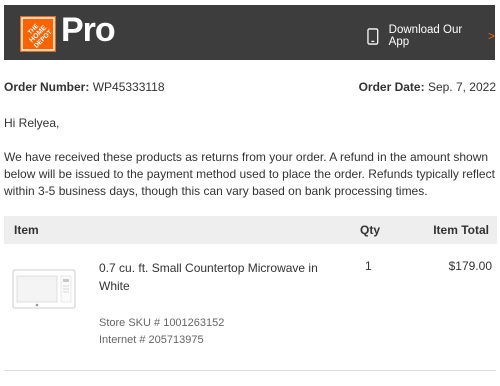 This screenshot has height=386, width=500. Describe the element at coordinates (370, 230) in the screenshot. I see `qty-column-header: Qty` at that location.